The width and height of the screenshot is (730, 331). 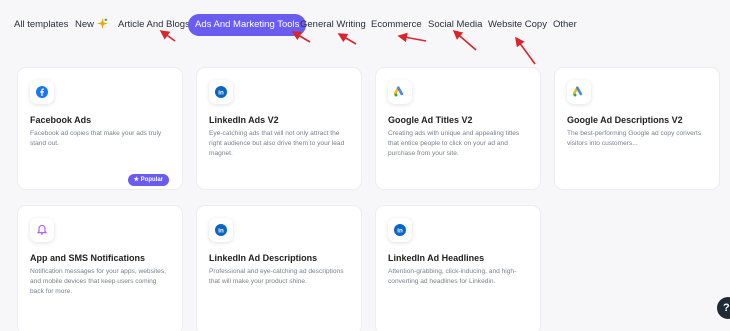 I want to click on tab-all-templates: All templates, so click(x=41, y=25).